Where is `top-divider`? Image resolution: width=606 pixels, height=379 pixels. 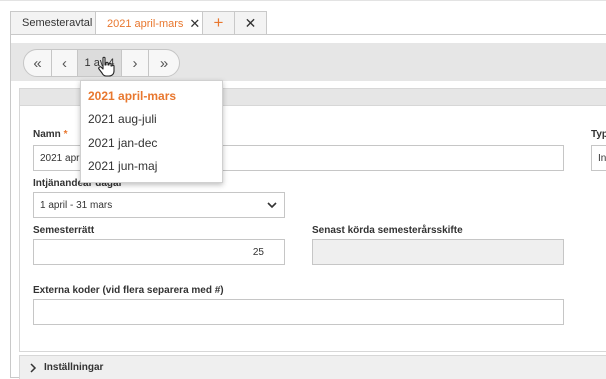
top-divider is located at coordinates (303, 0).